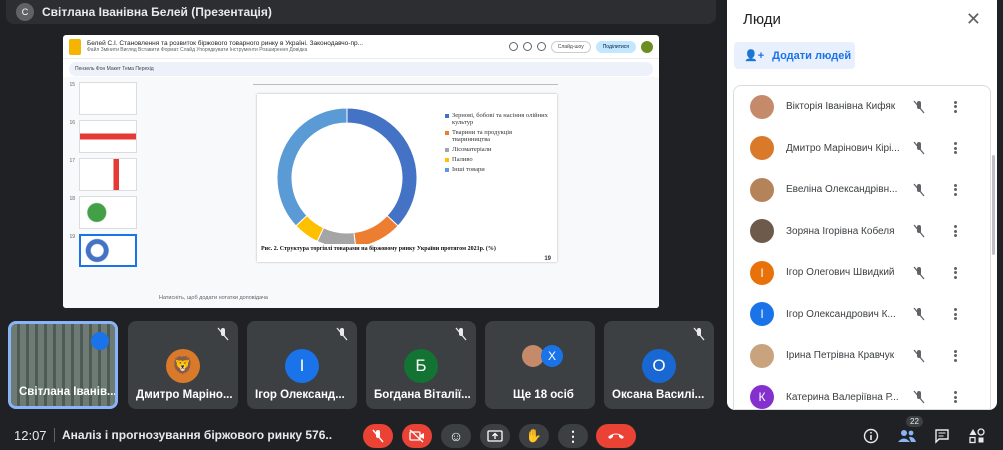 This screenshot has height=450, width=1003. I want to click on participant-row: І Ігор Олегович Швидкий, so click(862, 273).